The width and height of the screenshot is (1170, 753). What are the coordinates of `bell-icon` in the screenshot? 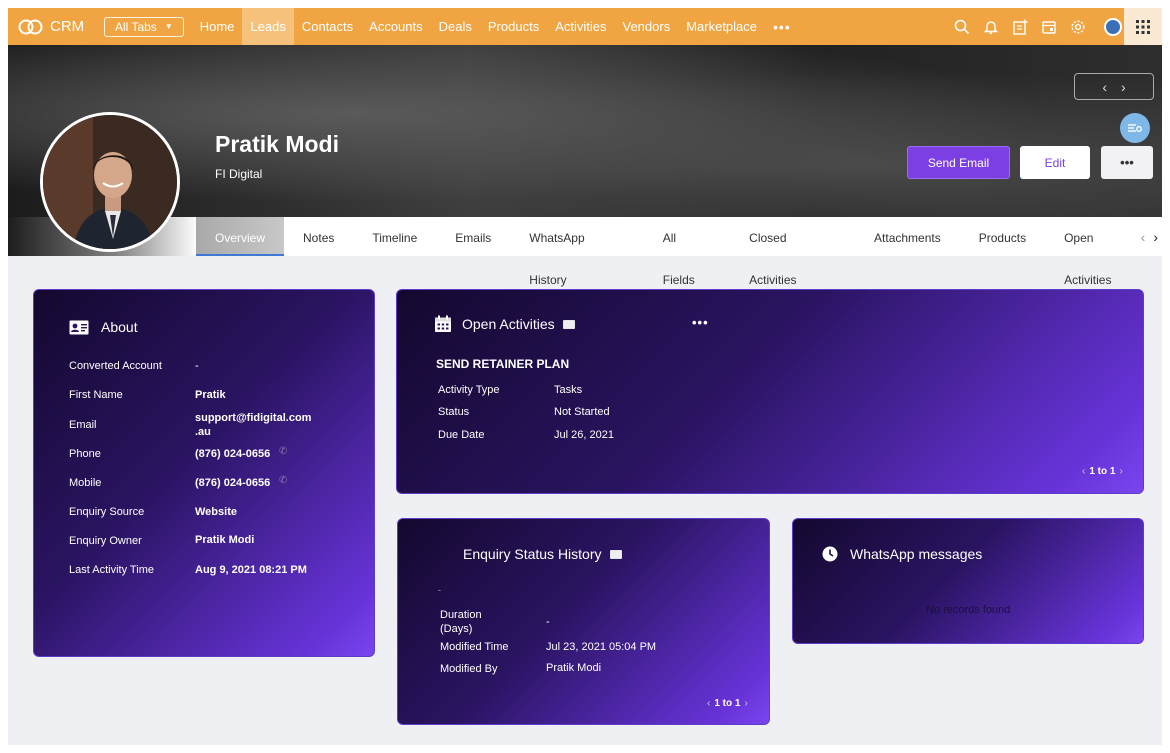 It's located at (991, 27).